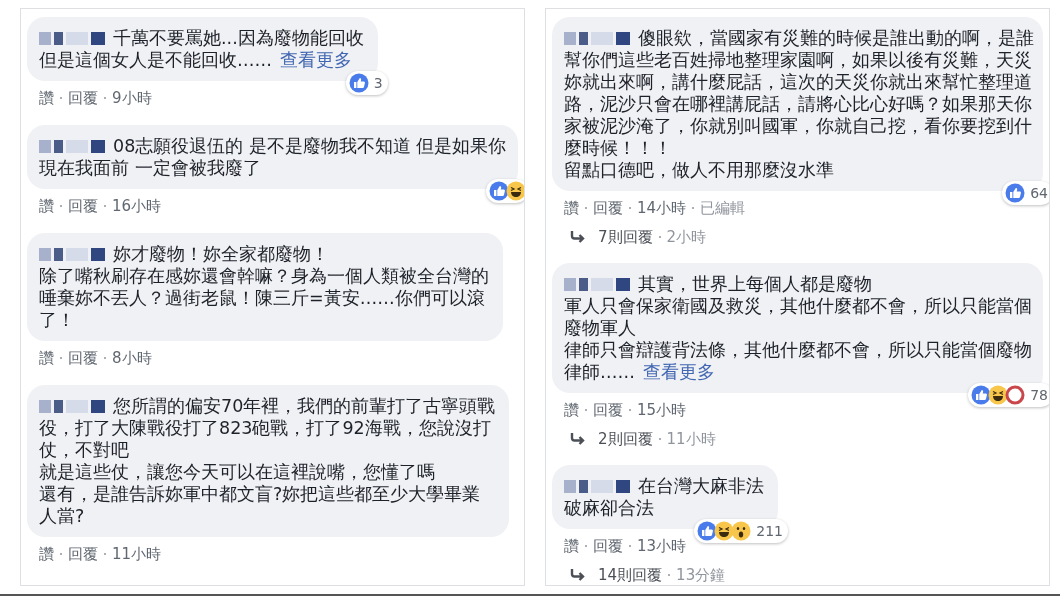  What do you see at coordinates (662, 546) in the screenshot?
I see `timestamp: 13小時` at bounding box center [662, 546].